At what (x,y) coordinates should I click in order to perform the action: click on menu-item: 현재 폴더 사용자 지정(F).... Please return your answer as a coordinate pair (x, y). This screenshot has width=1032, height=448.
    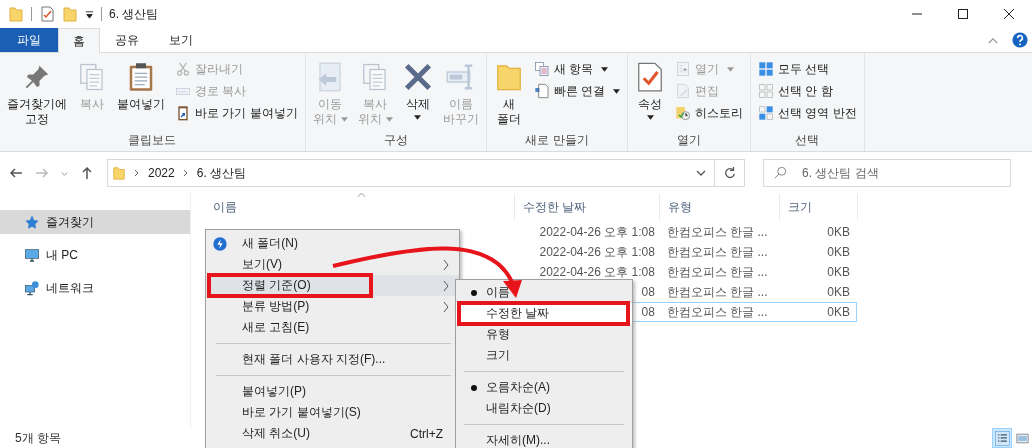
    Looking at the image, I should click on (332, 359).